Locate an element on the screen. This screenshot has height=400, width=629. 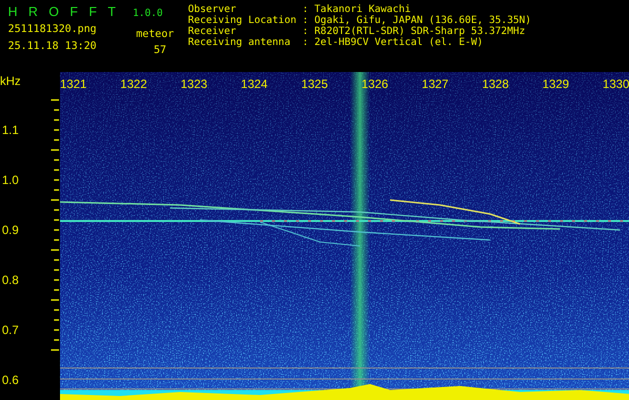
time-tick-label: 1323 is located at coordinates (194, 84).